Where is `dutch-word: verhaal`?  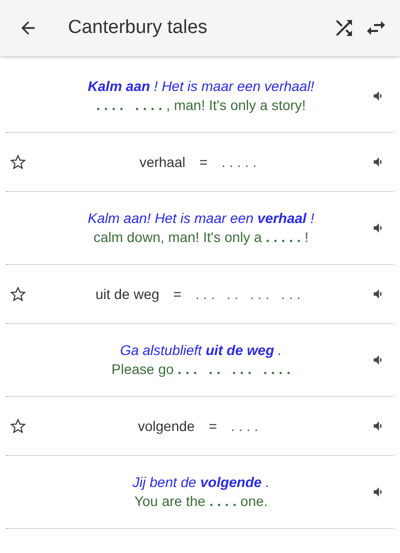 dutch-word: verhaal is located at coordinates (162, 162).